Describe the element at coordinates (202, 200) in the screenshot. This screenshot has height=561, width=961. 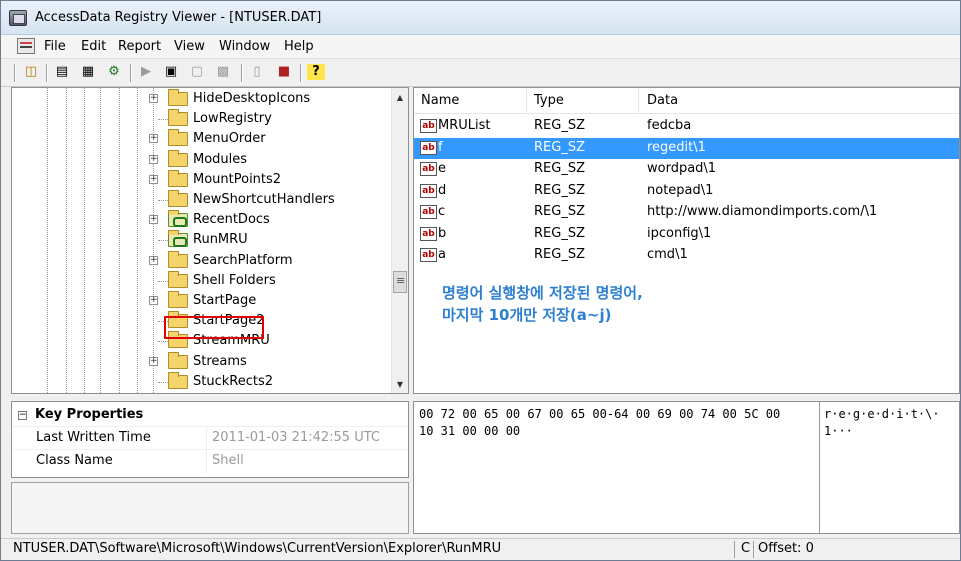
I see `tree-item: NewShortcutHandlers` at that location.